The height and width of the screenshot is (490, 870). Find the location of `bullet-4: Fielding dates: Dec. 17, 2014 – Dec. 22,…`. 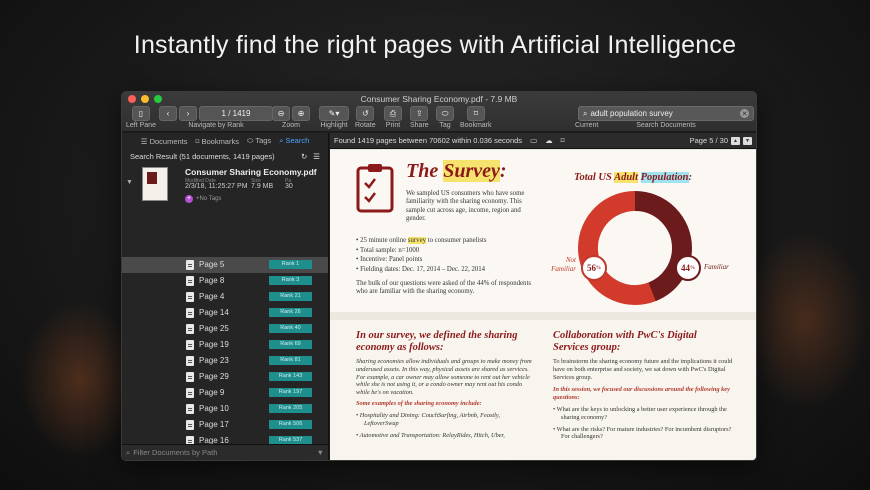

bullet-4: Fielding dates: Dec. 17, 2014 – Dec. 22,… is located at coordinates (421, 270).